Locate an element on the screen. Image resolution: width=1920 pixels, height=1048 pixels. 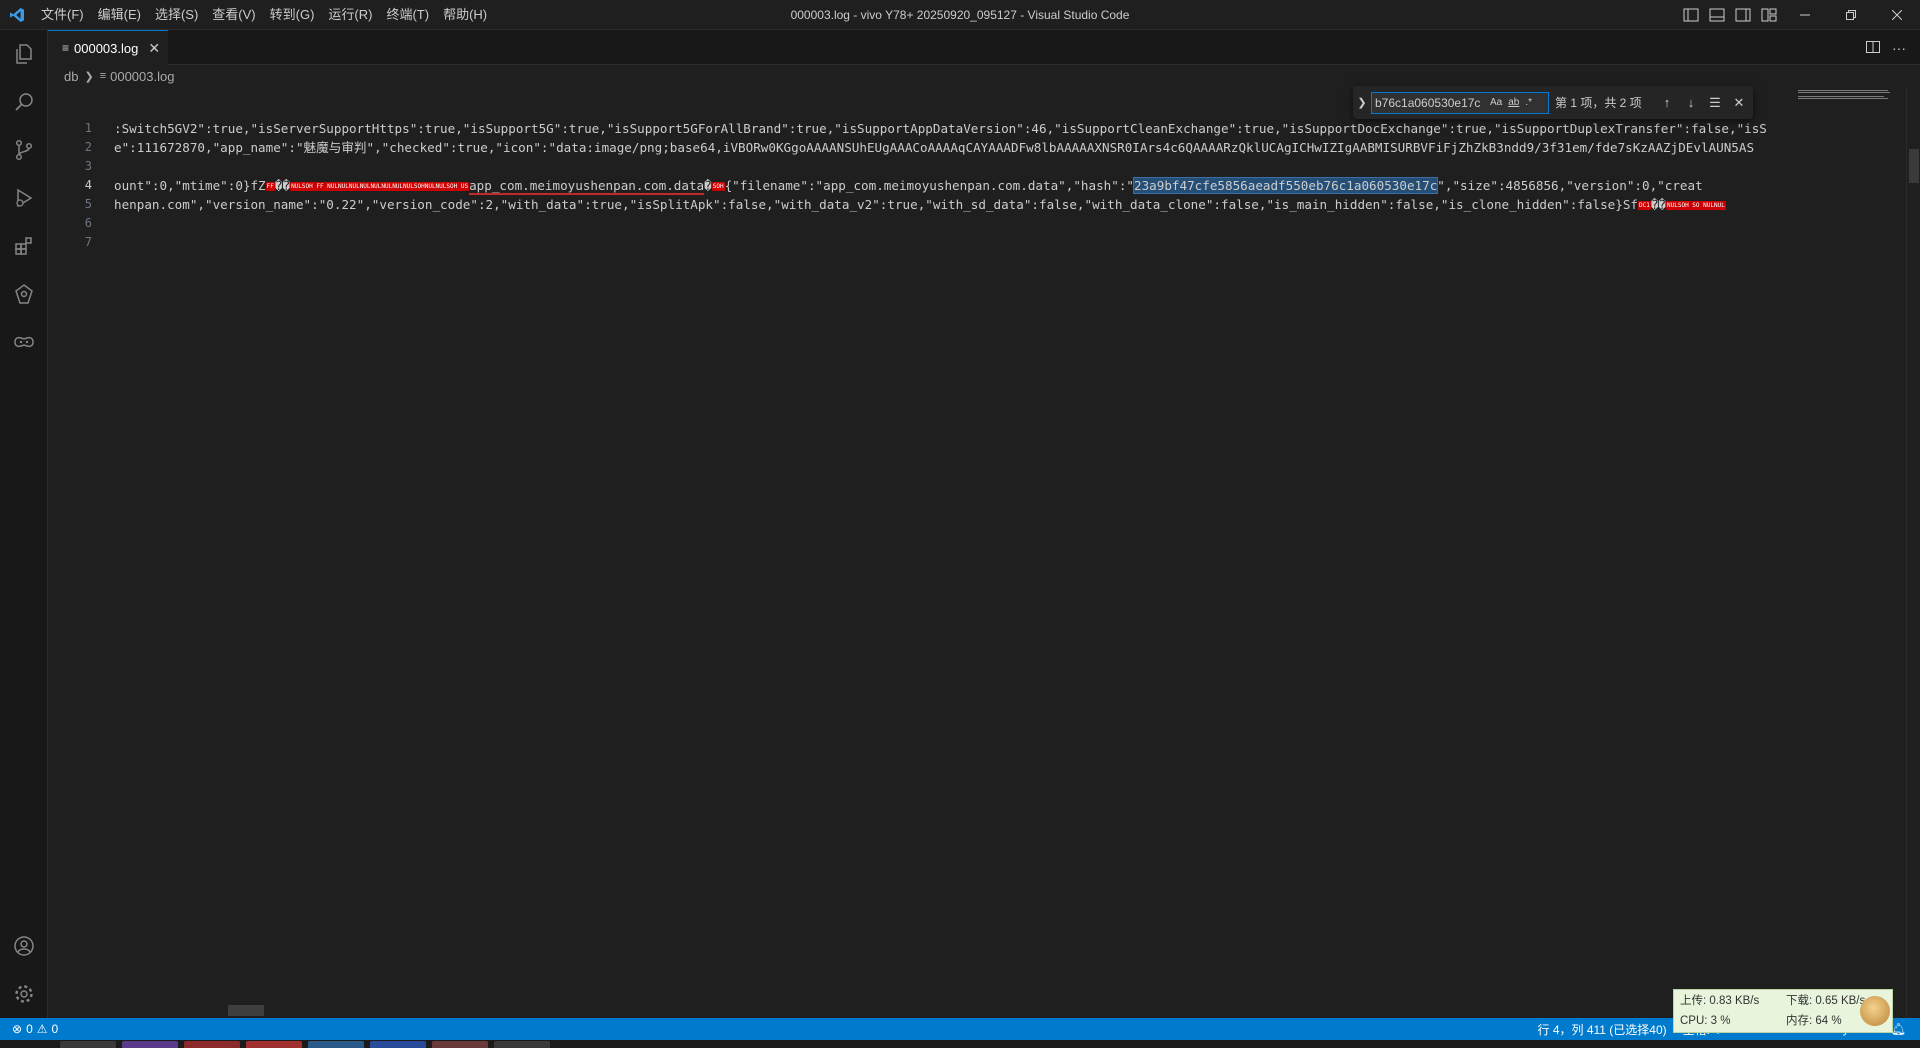
problems-indicator: ⊗ 0 ⚠ 0 is located at coordinates (29, 1029).